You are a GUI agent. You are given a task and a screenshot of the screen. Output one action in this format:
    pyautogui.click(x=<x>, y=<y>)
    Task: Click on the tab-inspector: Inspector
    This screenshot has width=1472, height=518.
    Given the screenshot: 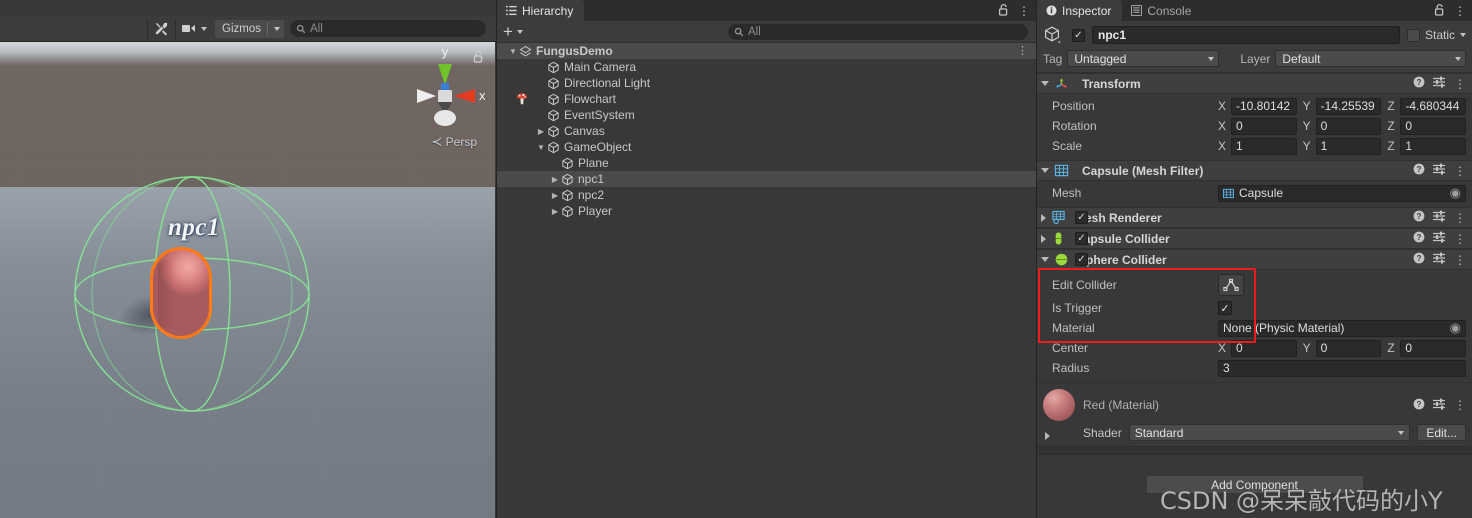 What is the action you would take?
    pyautogui.click(x=1080, y=10)
    